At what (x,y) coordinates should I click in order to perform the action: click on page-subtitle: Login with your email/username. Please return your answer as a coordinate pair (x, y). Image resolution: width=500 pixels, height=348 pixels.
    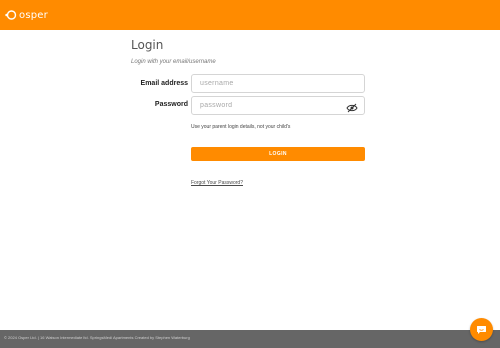
    Looking at the image, I should click on (173, 62).